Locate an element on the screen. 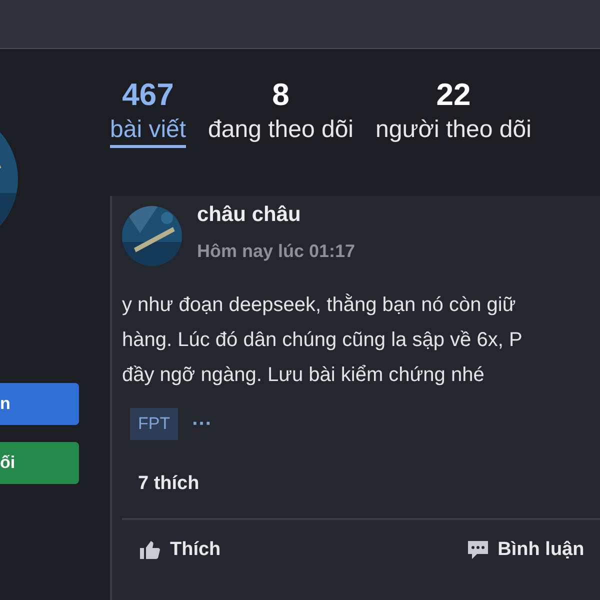  post-action-button: Thích is located at coordinates (179, 550).